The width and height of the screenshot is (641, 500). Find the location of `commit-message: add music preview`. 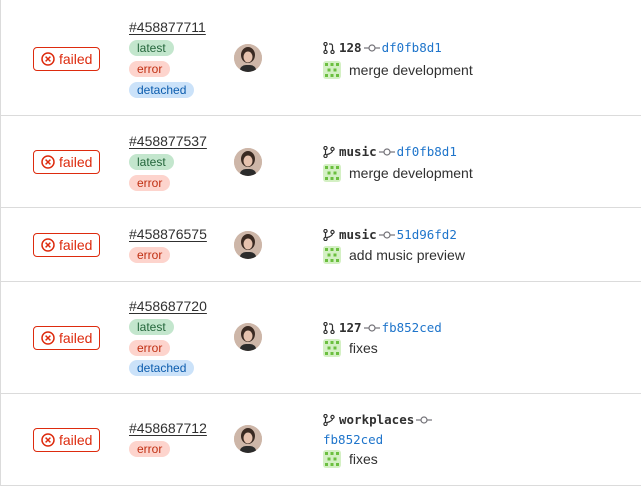

commit-message: add music preview is located at coordinates (394, 255).